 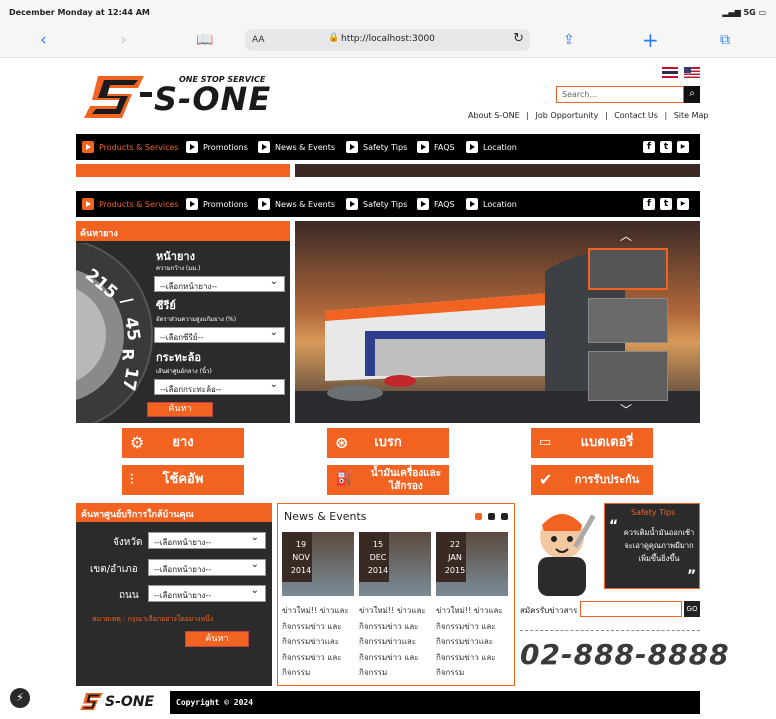 What do you see at coordinates (436, 204) in the screenshot?
I see `nav2-faqs: FAQS` at bounding box center [436, 204].